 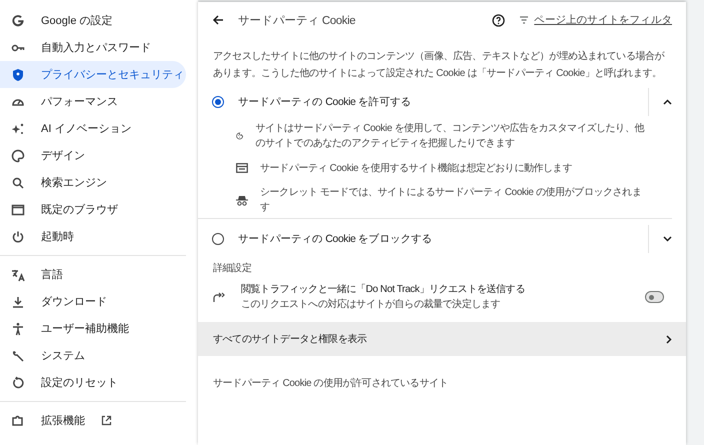 What do you see at coordinates (18, 155) in the screenshot?
I see `palette-icon` at bounding box center [18, 155].